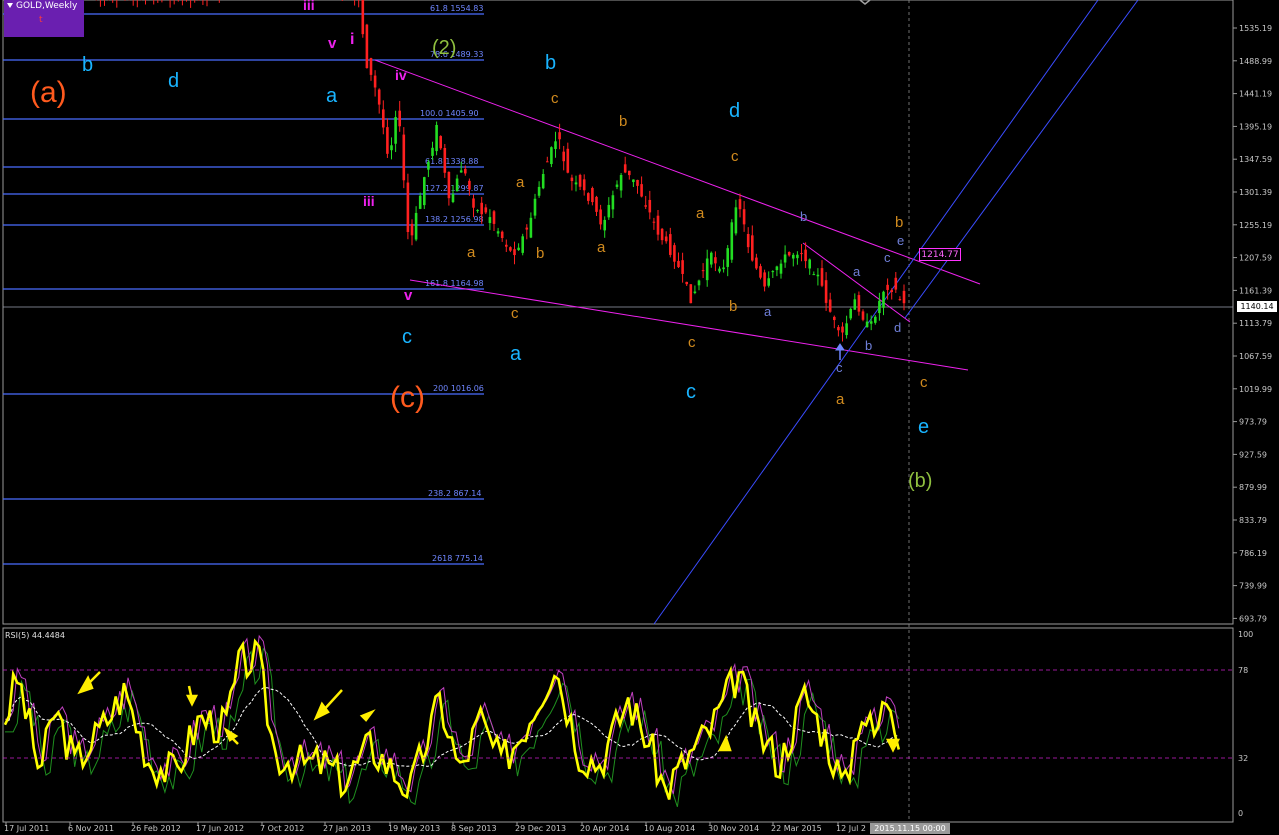 Image resolution: width=1279 pixels, height=835 pixels. What do you see at coordinates (408, 295) in the screenshot?
I see `wave-label: v` at bounding box center [408, 295].